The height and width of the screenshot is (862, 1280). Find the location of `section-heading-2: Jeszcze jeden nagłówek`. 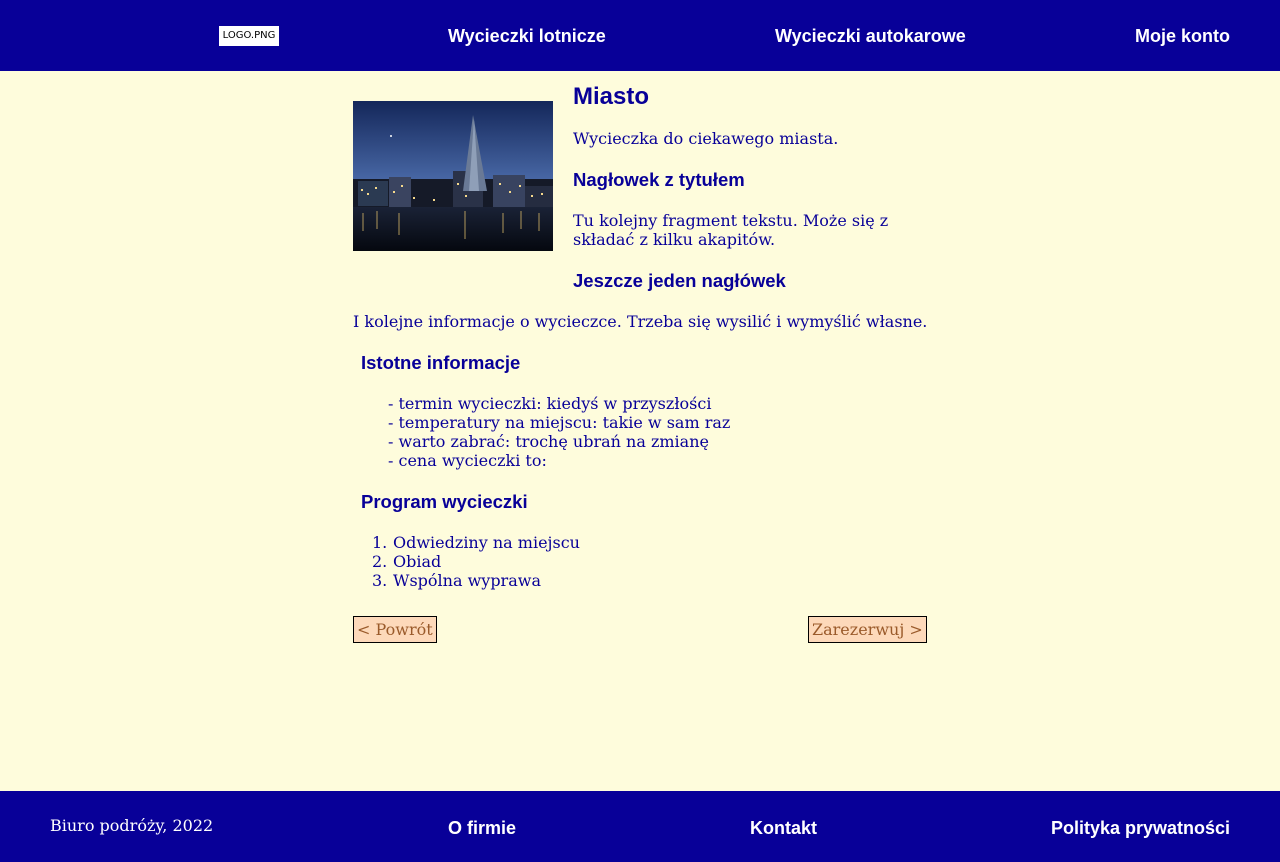

section-heading-2: Jeszcze jeden nagłówek is located at coordinates (679, 280).